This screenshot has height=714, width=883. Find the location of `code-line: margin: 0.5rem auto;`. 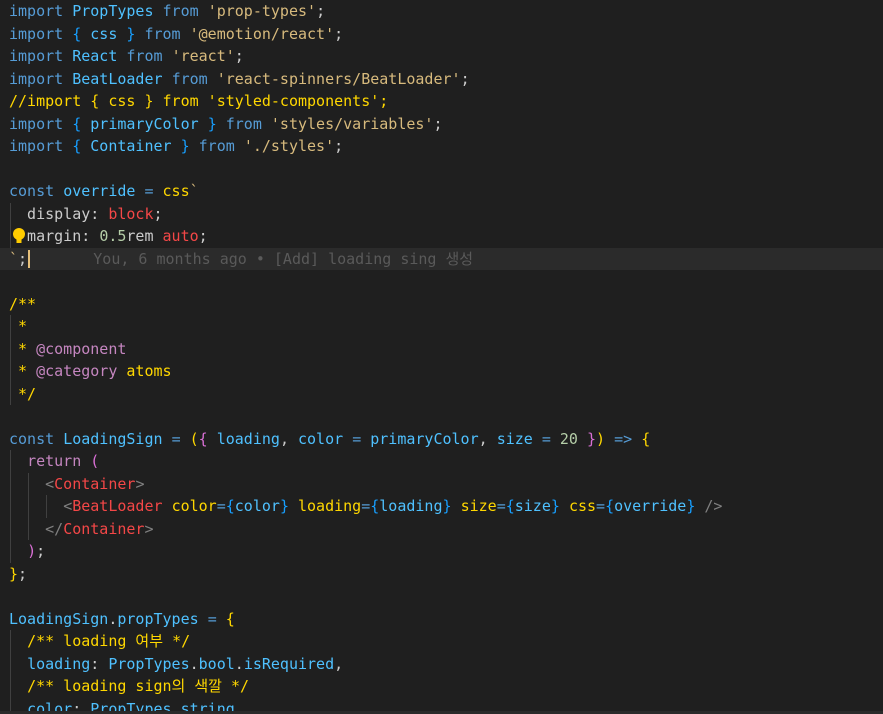

code-line: margin: 0.5rem auto; is located at coordinates (441, 236).